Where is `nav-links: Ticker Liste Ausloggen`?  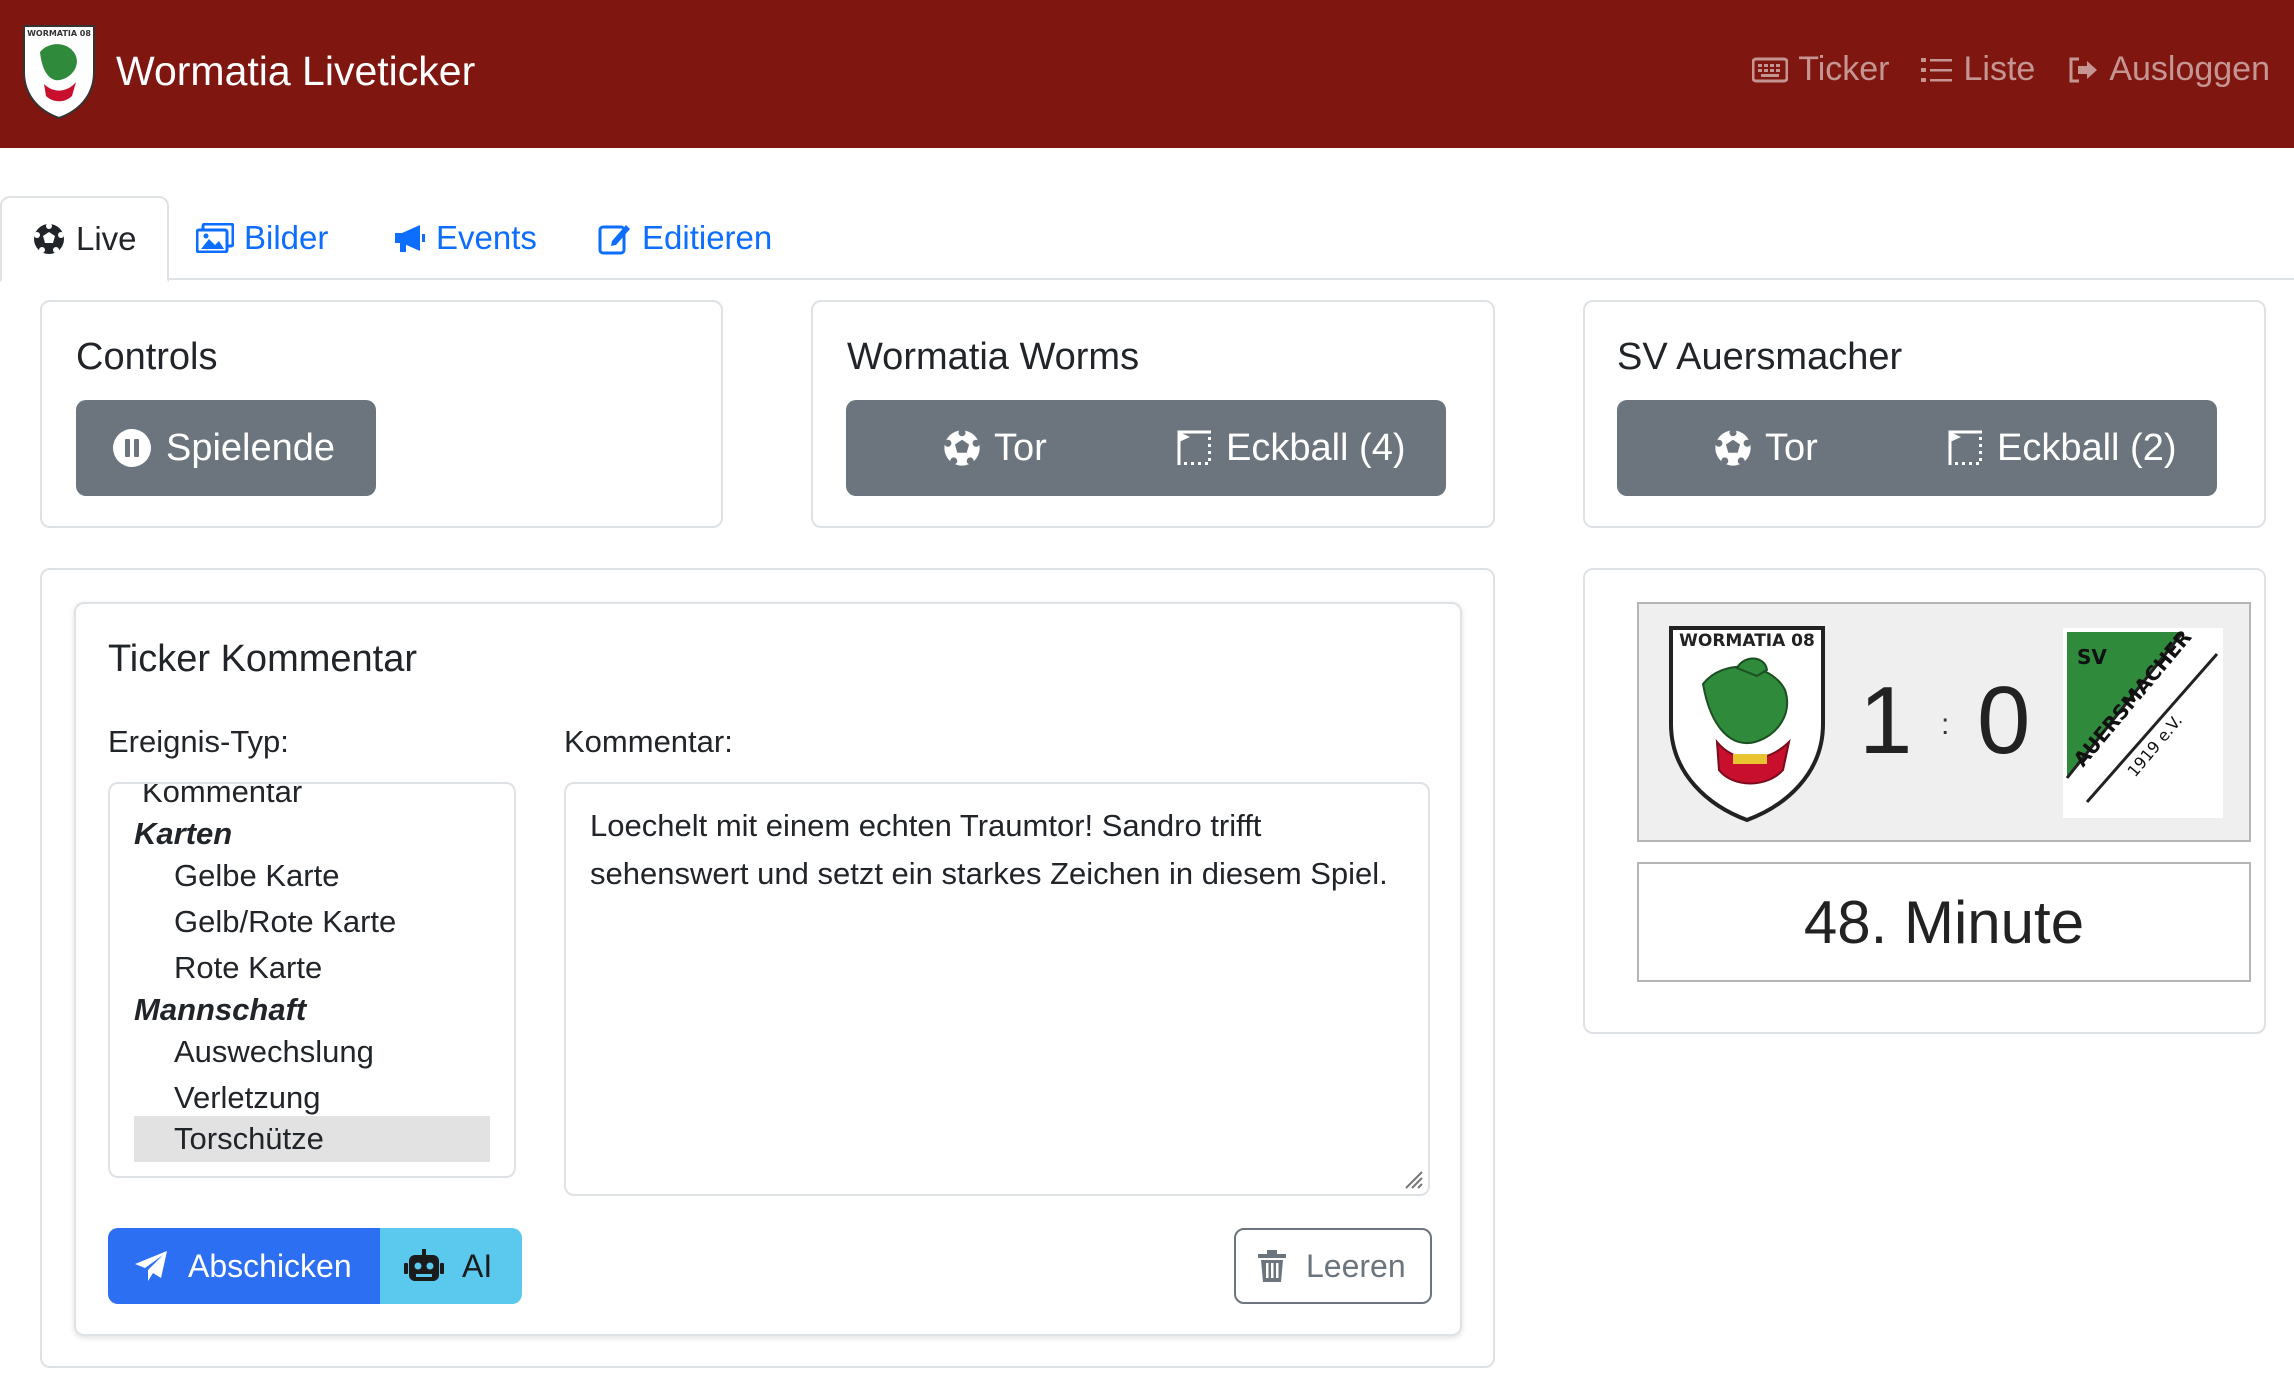 nav-links: Ticker Liste Ausloggen is located at coordinates (1995, 69).